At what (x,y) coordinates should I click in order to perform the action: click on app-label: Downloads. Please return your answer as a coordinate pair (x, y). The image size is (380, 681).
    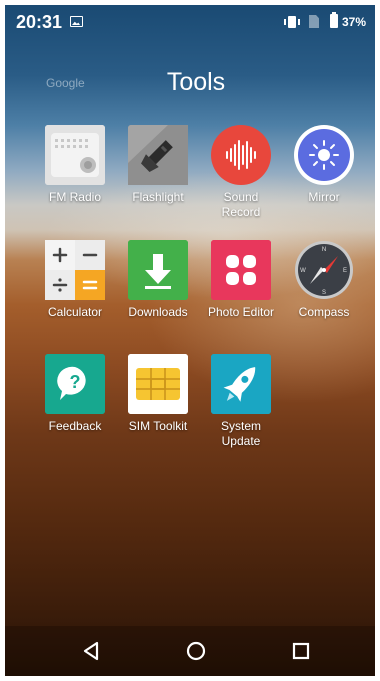
    Looking at the image, I should click on (158, 312).